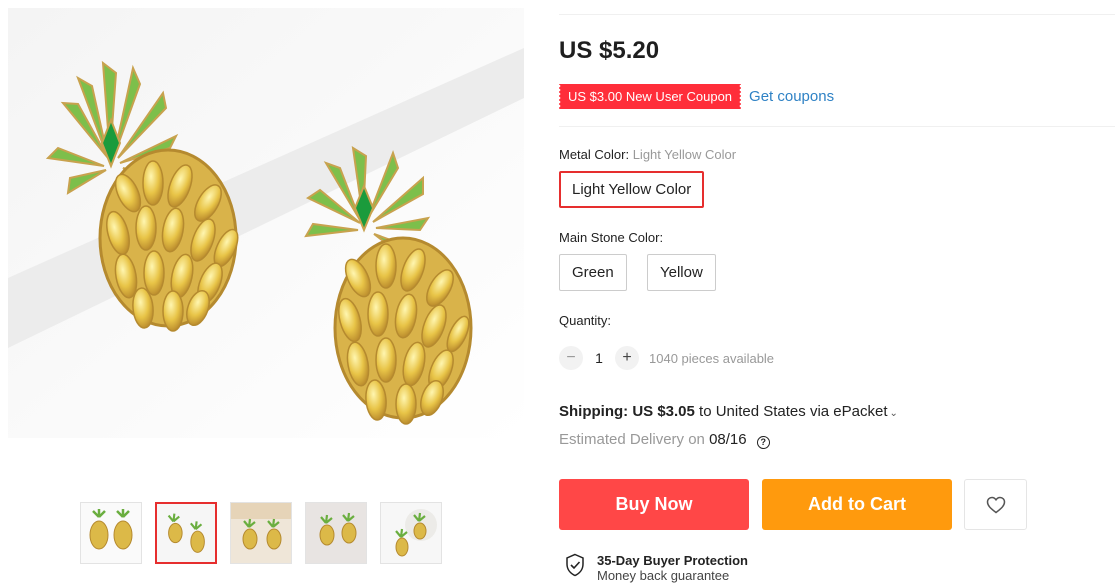 The height and width of the screenshot is (585, 1115). I want to click on delivery-date: 08/16, so click(728, 439).